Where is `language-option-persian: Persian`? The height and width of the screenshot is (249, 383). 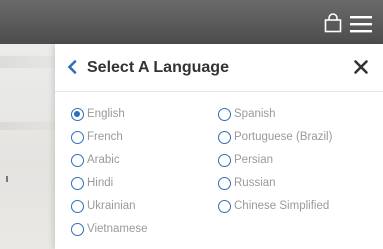
language-option-persian: Persian is located at coordinates (245, 160).